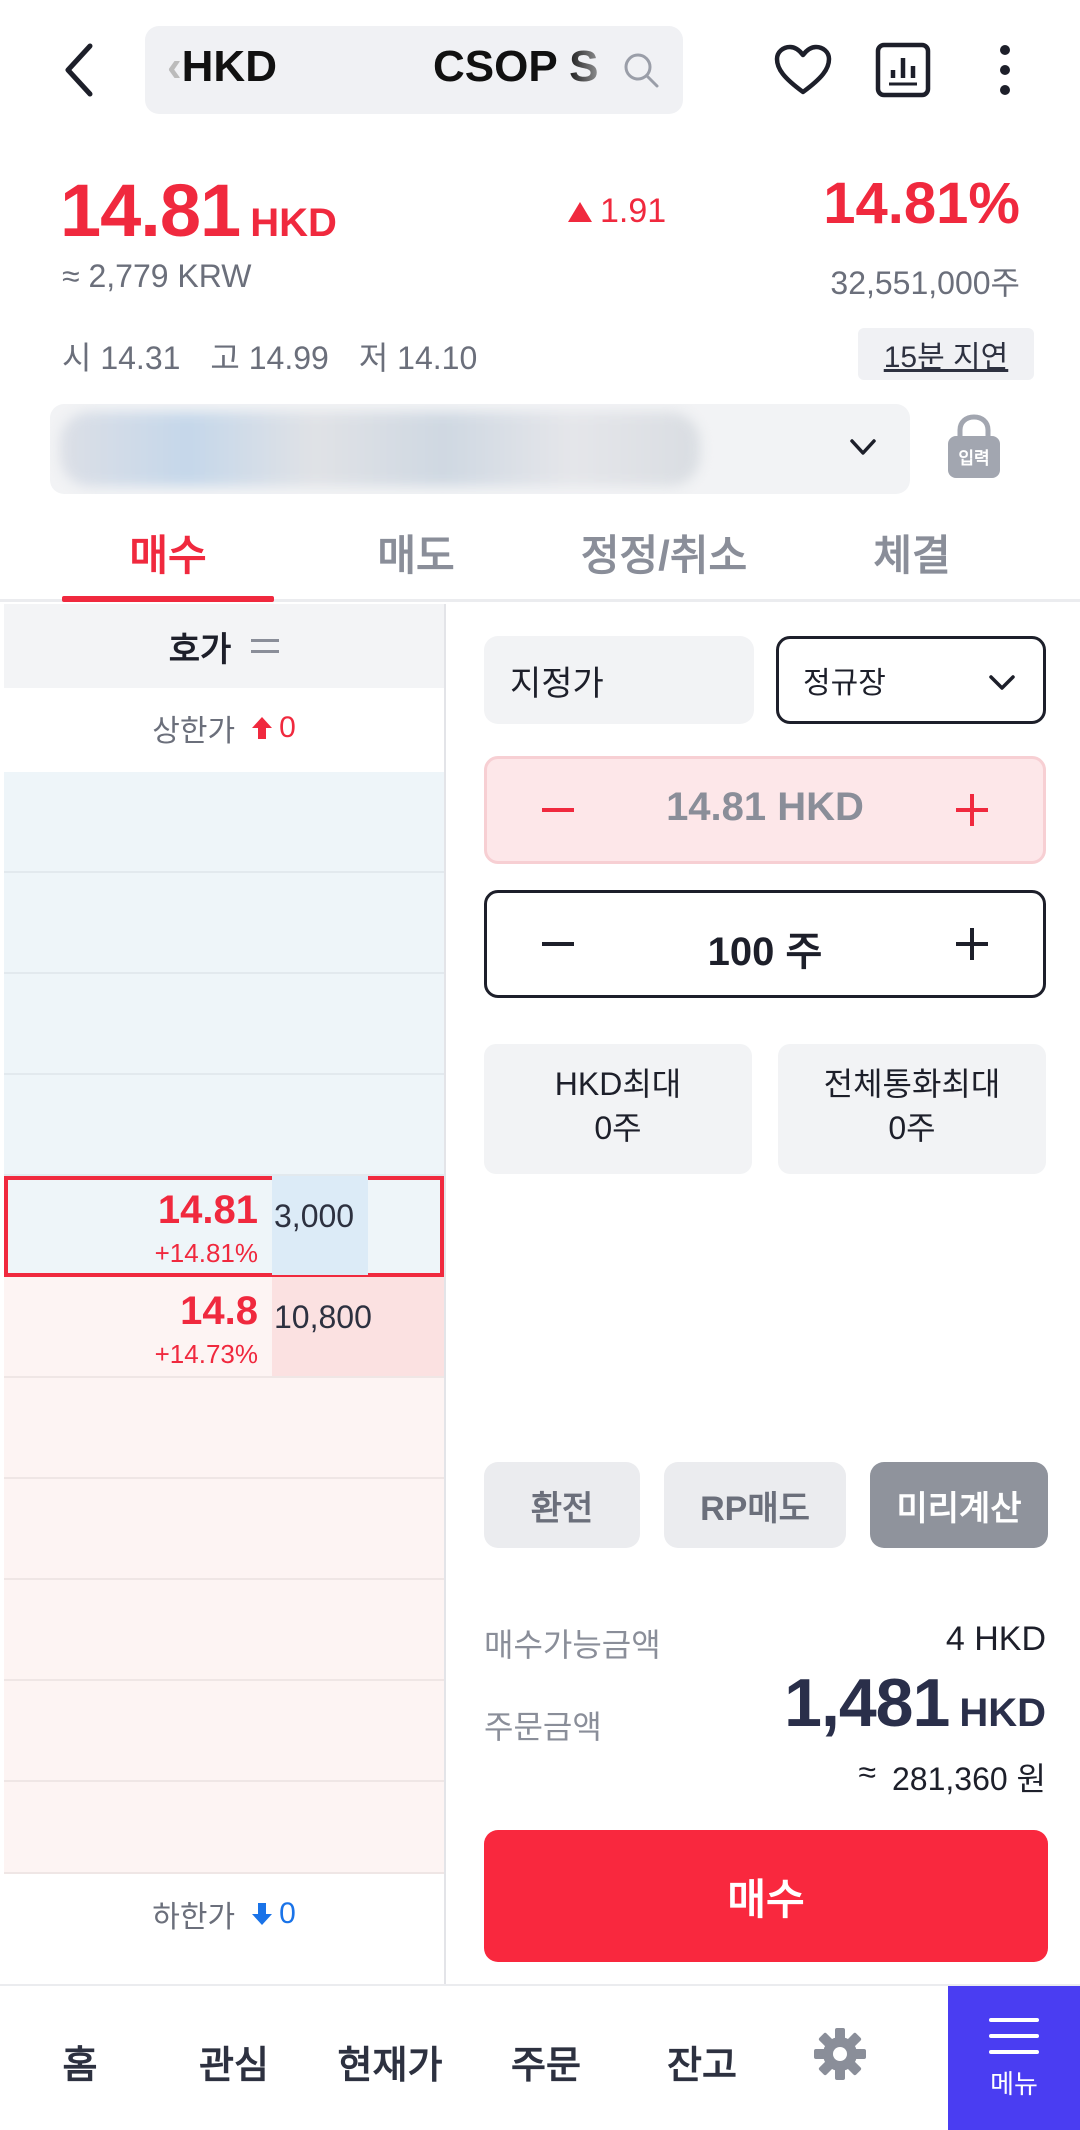  Describe the element at coordinates (912, 1128) in the screenshot. I see `all-currency-max-value: 0주` at that location.